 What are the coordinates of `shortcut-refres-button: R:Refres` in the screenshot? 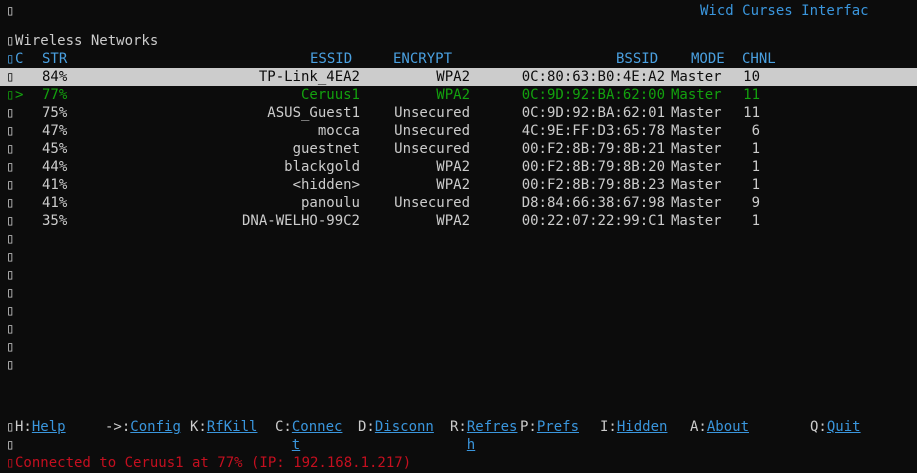 It's located at (483, 427).